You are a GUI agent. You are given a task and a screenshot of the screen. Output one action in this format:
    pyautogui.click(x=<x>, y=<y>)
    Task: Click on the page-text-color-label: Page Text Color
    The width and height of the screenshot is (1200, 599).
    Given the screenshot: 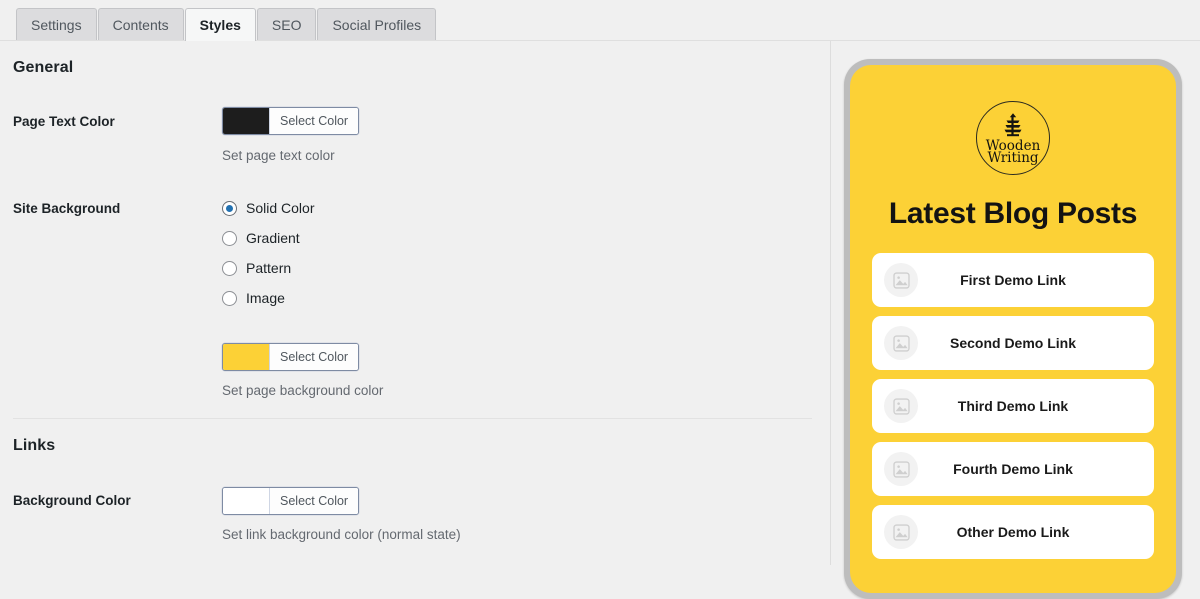 What is the action you would take?
    pyautogui.click(x=64, y=121)
    